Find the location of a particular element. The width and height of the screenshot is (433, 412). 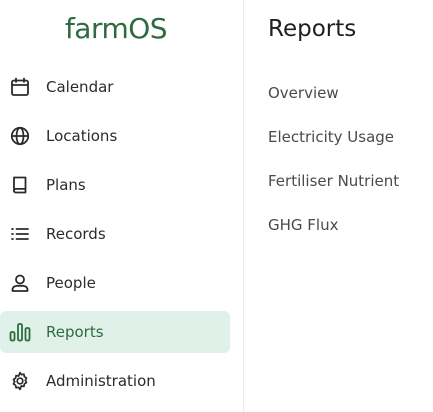

sidebar-item-administration: Administration is located at coordinates (115, 381).